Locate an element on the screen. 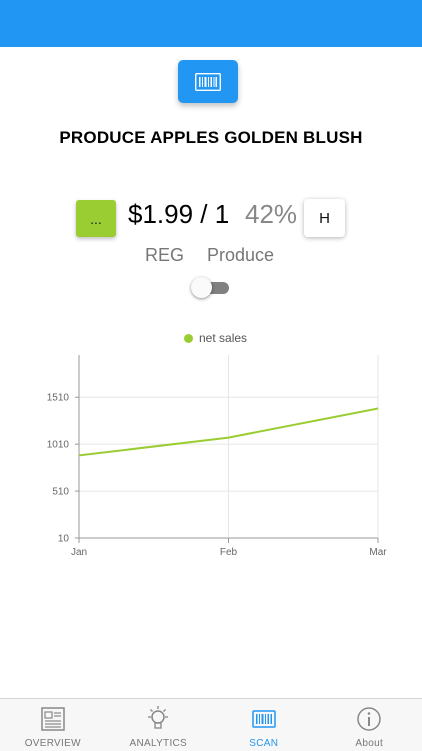 The width and height of the screenshot is (422, 751). x-tick-label: Jan is located at coordinates (79, 552).